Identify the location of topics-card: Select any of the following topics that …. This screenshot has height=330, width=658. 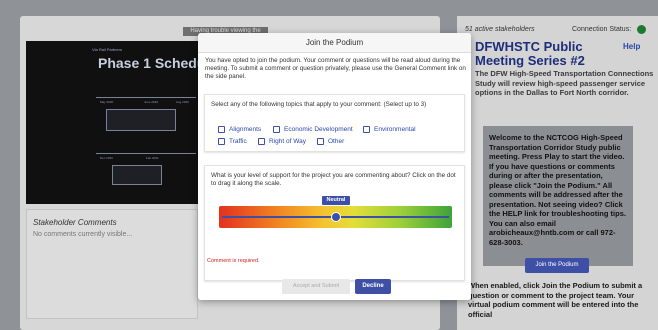
(334, 123).